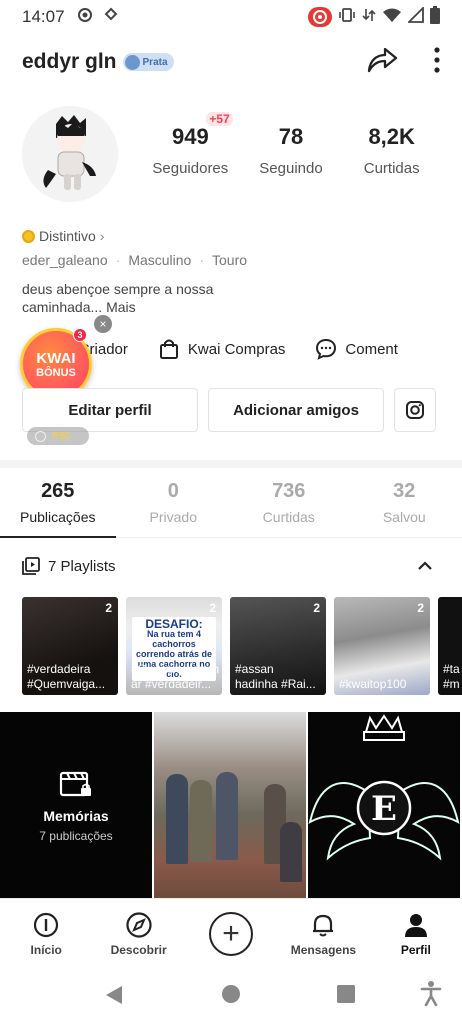 Image resolution: width=462 pixels, height=1024 pixels. I want to click on memories-tile: Memórias 7 publicações, so click(76, 805).